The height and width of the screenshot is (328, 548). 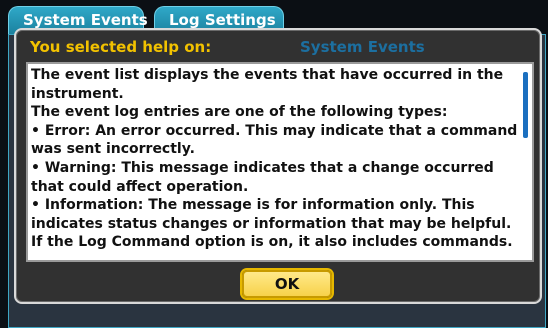 What do you see at coordinates (287, 284) in the screenshot?
I see `ok-button: OK` at bounding box center [287, 284].